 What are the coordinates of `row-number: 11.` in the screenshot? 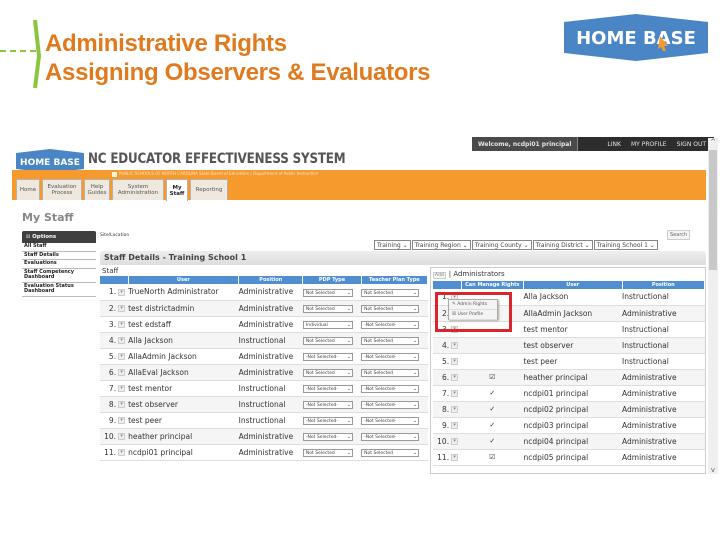 It's located at (109, 452).